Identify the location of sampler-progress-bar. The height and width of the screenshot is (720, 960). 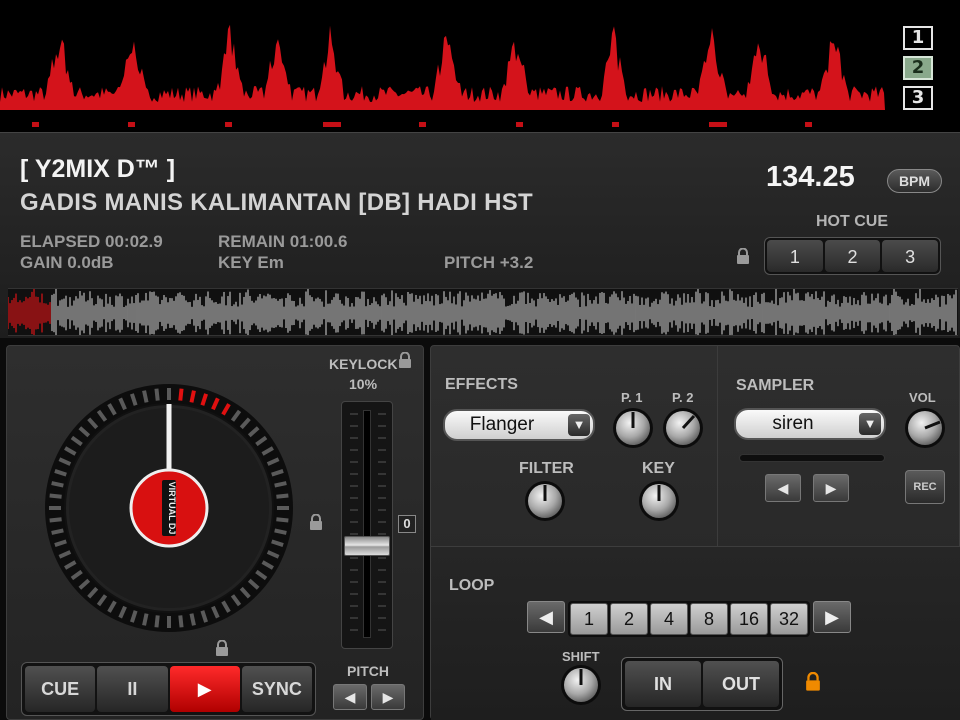
(812, 458).